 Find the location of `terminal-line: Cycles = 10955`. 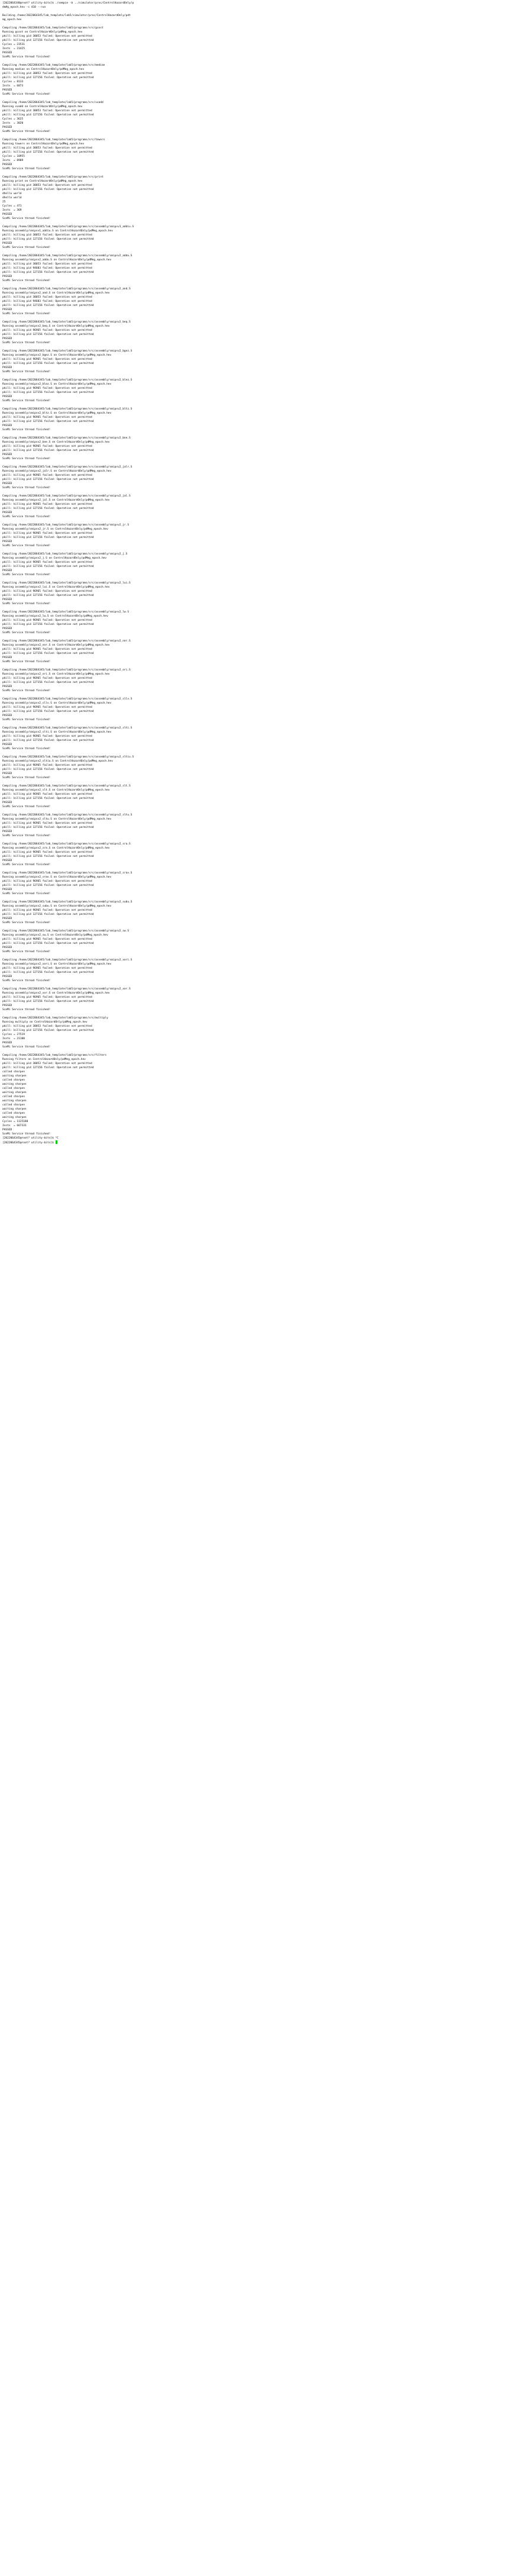

terminal-line: Cycles = 10955 is located at coordinates (262, 156).